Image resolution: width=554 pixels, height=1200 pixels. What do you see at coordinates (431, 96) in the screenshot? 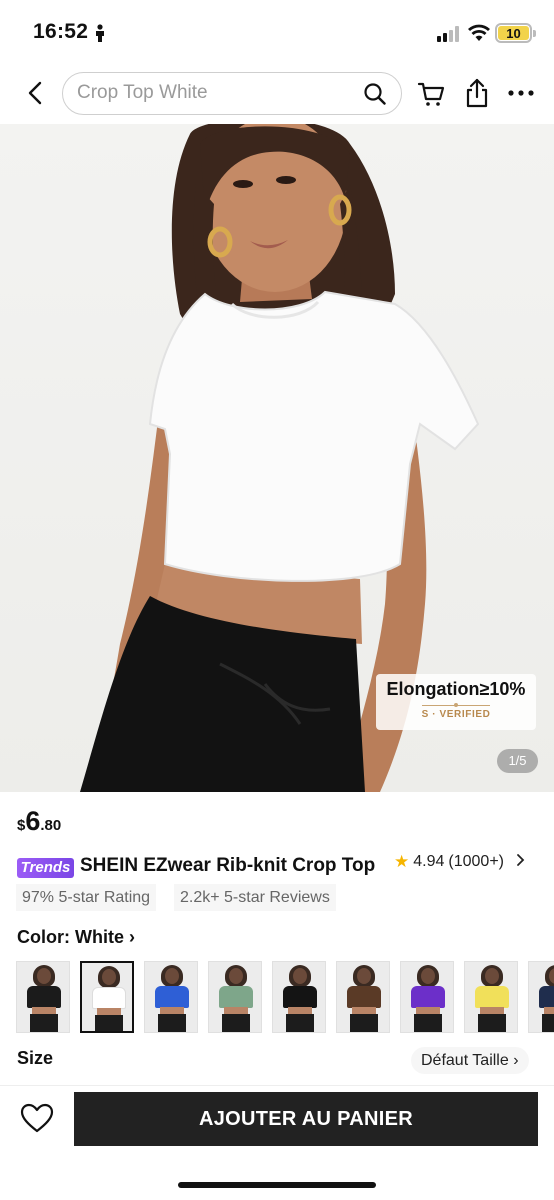
I see `cart-icon` at bounding box center [431, 96].